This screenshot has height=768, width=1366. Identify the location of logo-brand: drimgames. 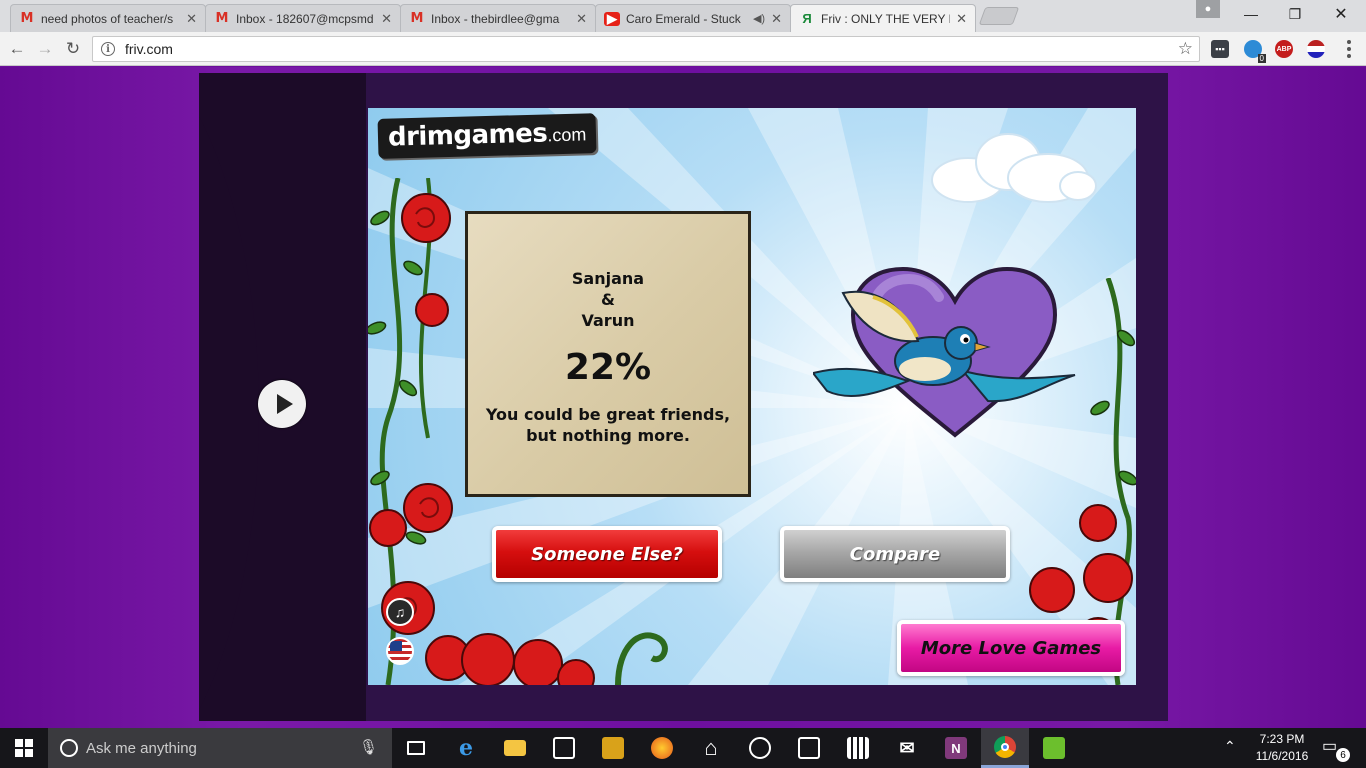
(467, 135).